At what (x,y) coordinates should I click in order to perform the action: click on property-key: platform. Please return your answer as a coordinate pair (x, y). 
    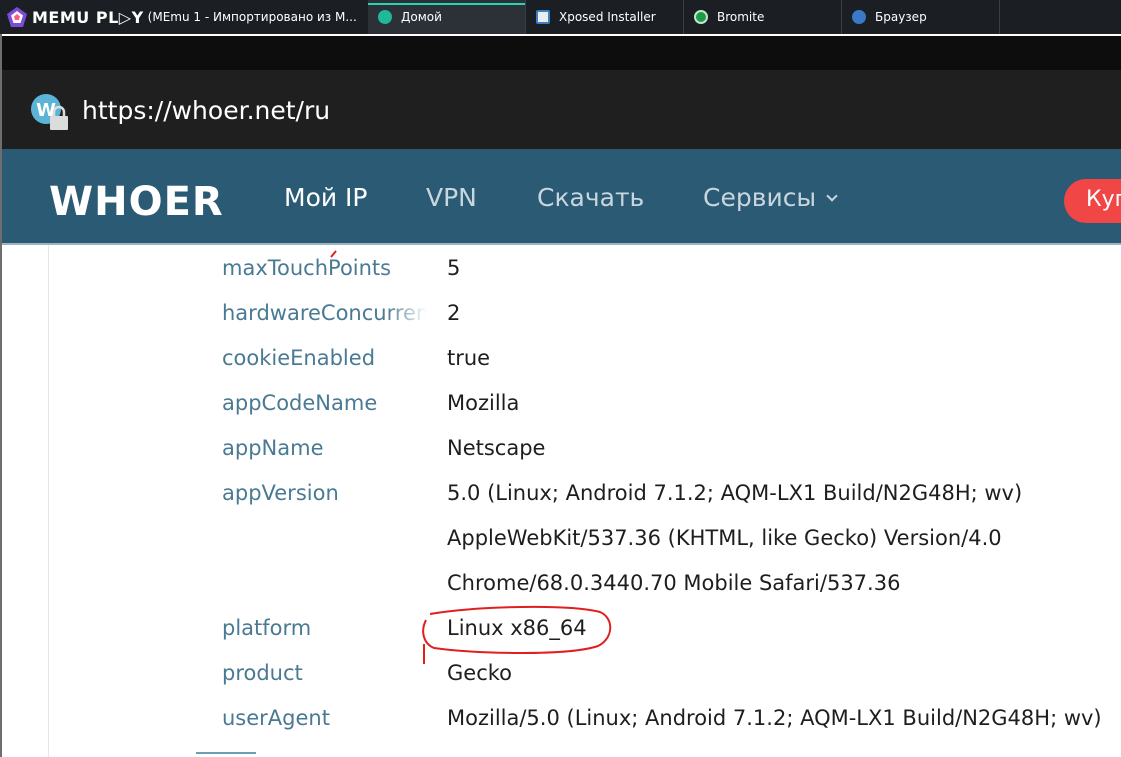
    Looking at the image, I should click on (267, 628).